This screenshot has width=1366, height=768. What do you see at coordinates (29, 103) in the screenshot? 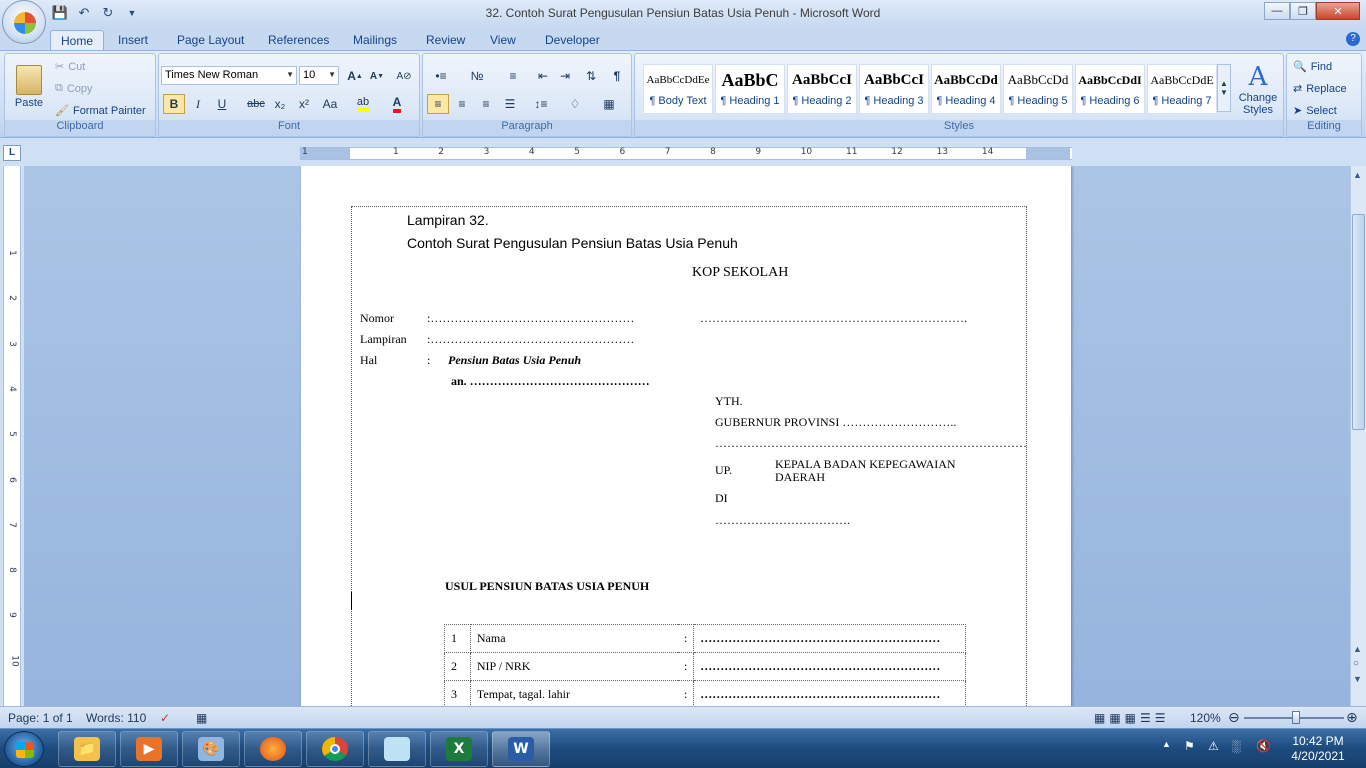
I see `paste-label: Paste` at bounding box center [29, 103].